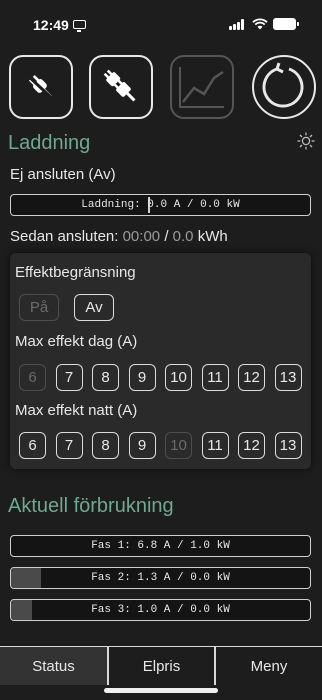 This screenshot has width=322, height=700. Describe the element at coordinates (69, 445) in the screenshot. I see `night-limit-option: 7` at that location.